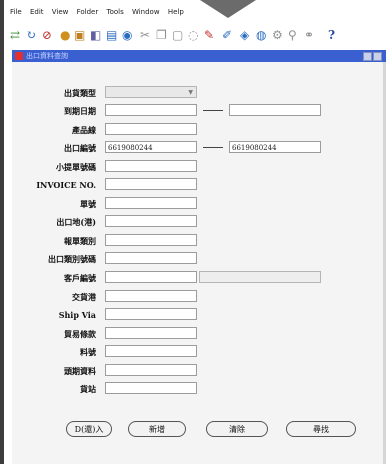  I want to click on label-invoice-no: INVOICE NO., so click(66, 185).